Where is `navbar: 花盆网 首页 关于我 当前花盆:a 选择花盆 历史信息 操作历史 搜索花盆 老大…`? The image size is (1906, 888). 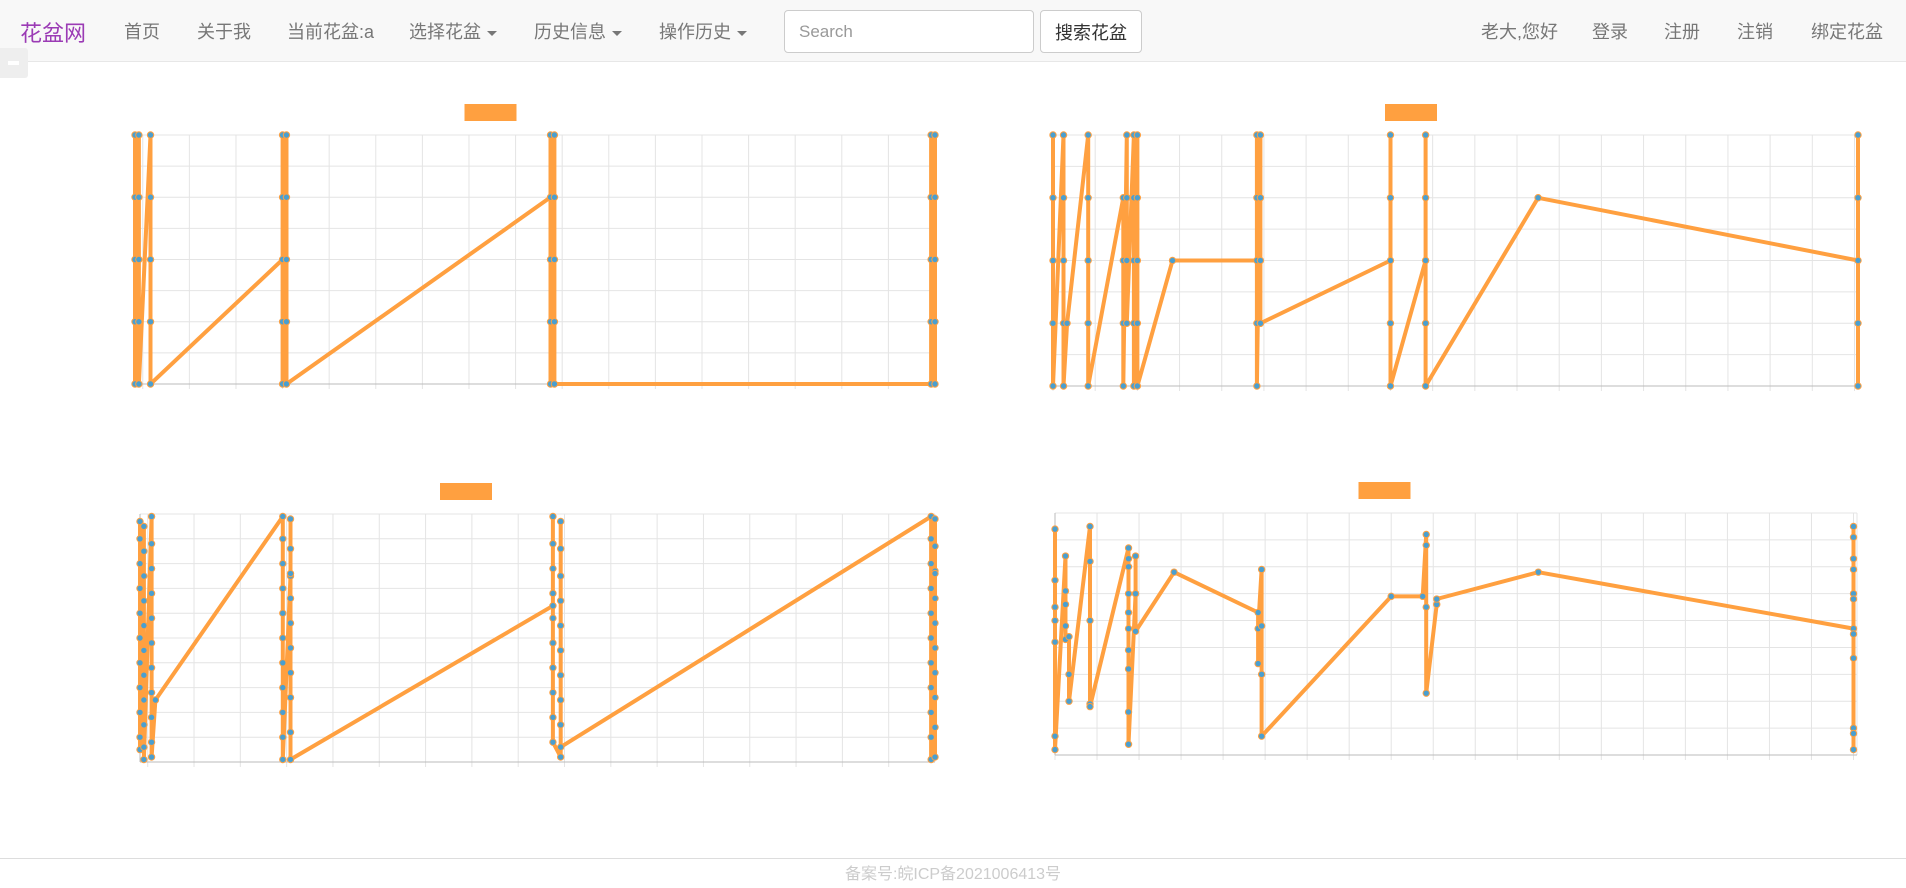 navbar: 花盆网 首页 关于我 当前花盆:a 选择花盆 历史信息 操作历史 搜索花盆 老大… is located at coordinates (953, 31).